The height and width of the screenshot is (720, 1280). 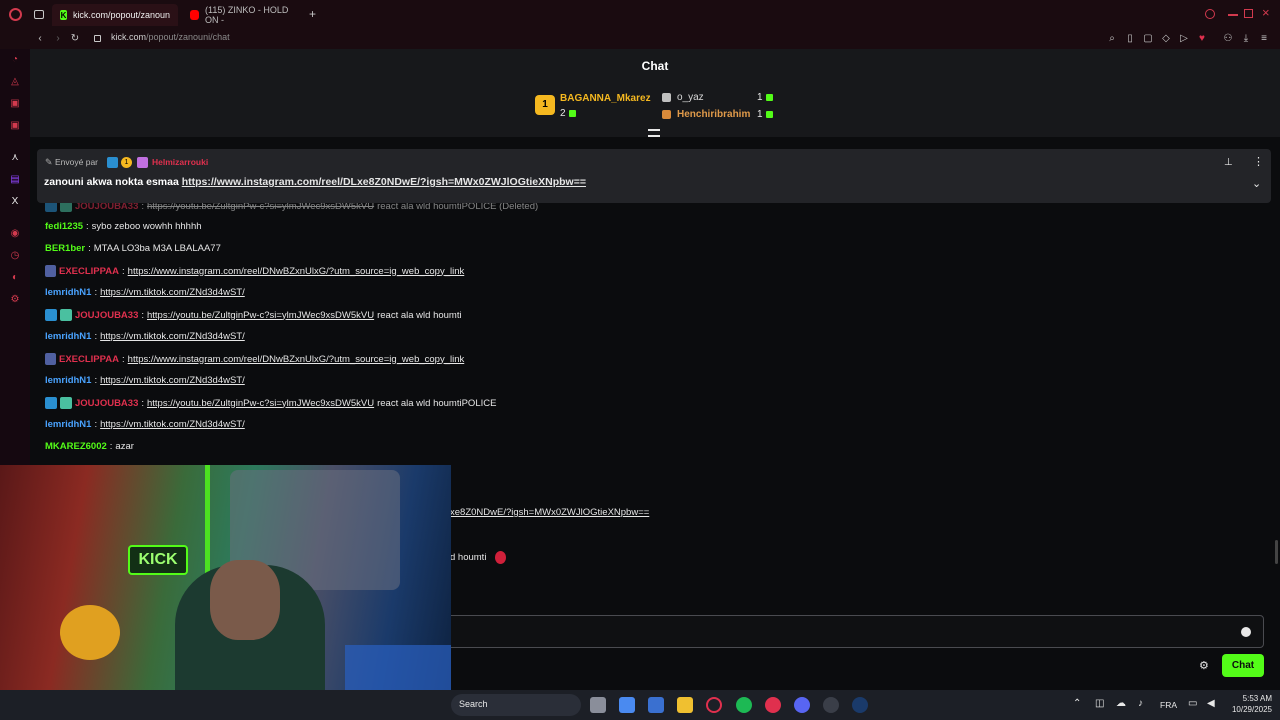 I want to click on clock-date: 10/29/2025, so click(x=1247, y=709).